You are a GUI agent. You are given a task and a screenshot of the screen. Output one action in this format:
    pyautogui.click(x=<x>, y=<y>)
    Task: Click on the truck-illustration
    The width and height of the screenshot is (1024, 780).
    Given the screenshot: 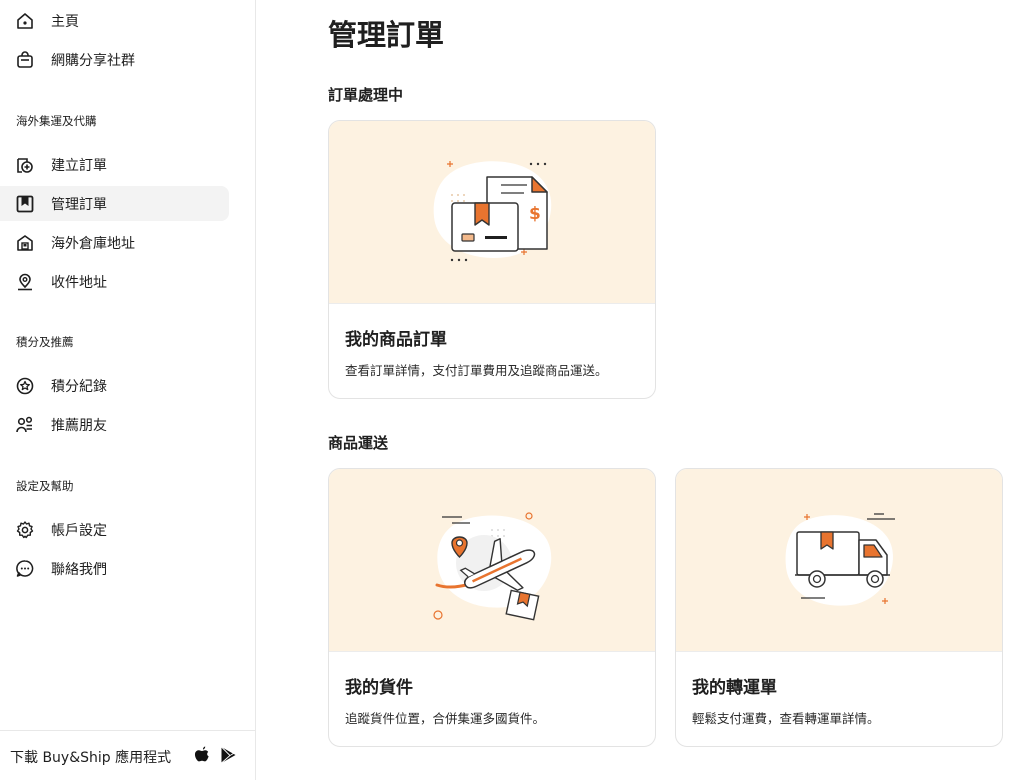 What is the action you would take?
    pyautogui.click(x=840, y=559)
    